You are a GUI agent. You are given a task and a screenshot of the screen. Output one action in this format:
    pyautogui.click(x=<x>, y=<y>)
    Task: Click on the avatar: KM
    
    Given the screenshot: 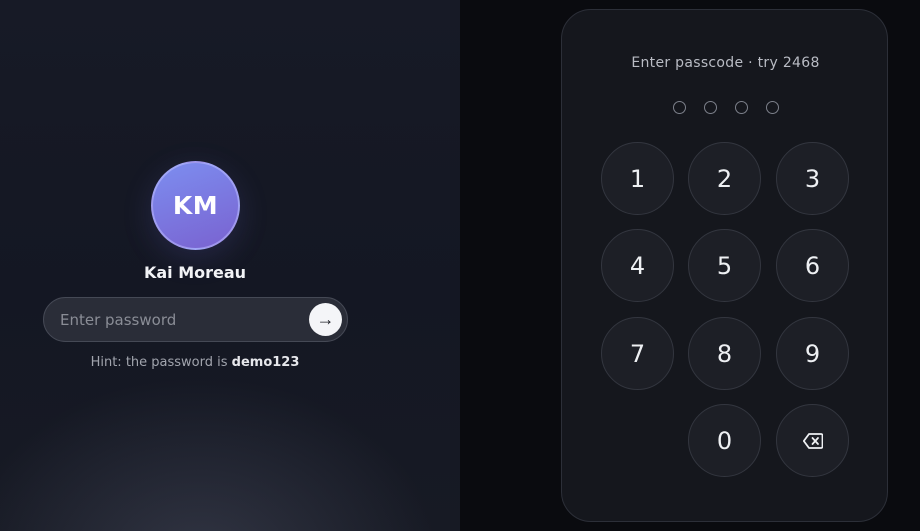 What is the action you would take?
    pyautogui.click(x=195, y=205)
    